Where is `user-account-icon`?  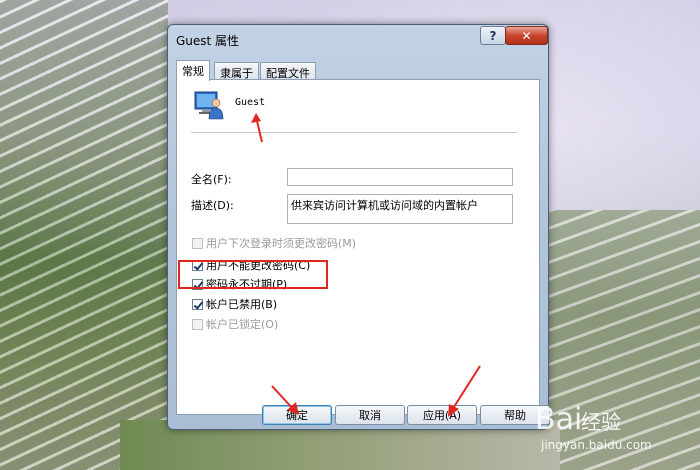 user-account-icon is located at coordinates (209, 105).